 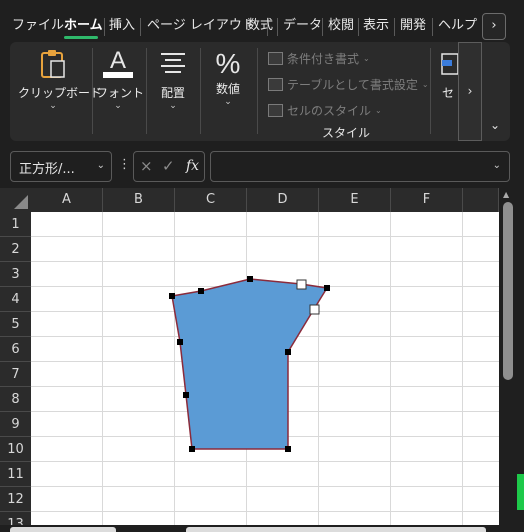 What do you see at coordinates (457, 26) in the screenshot?
I see `tab-help: ヘルプ` at bounding box center [457, 26].